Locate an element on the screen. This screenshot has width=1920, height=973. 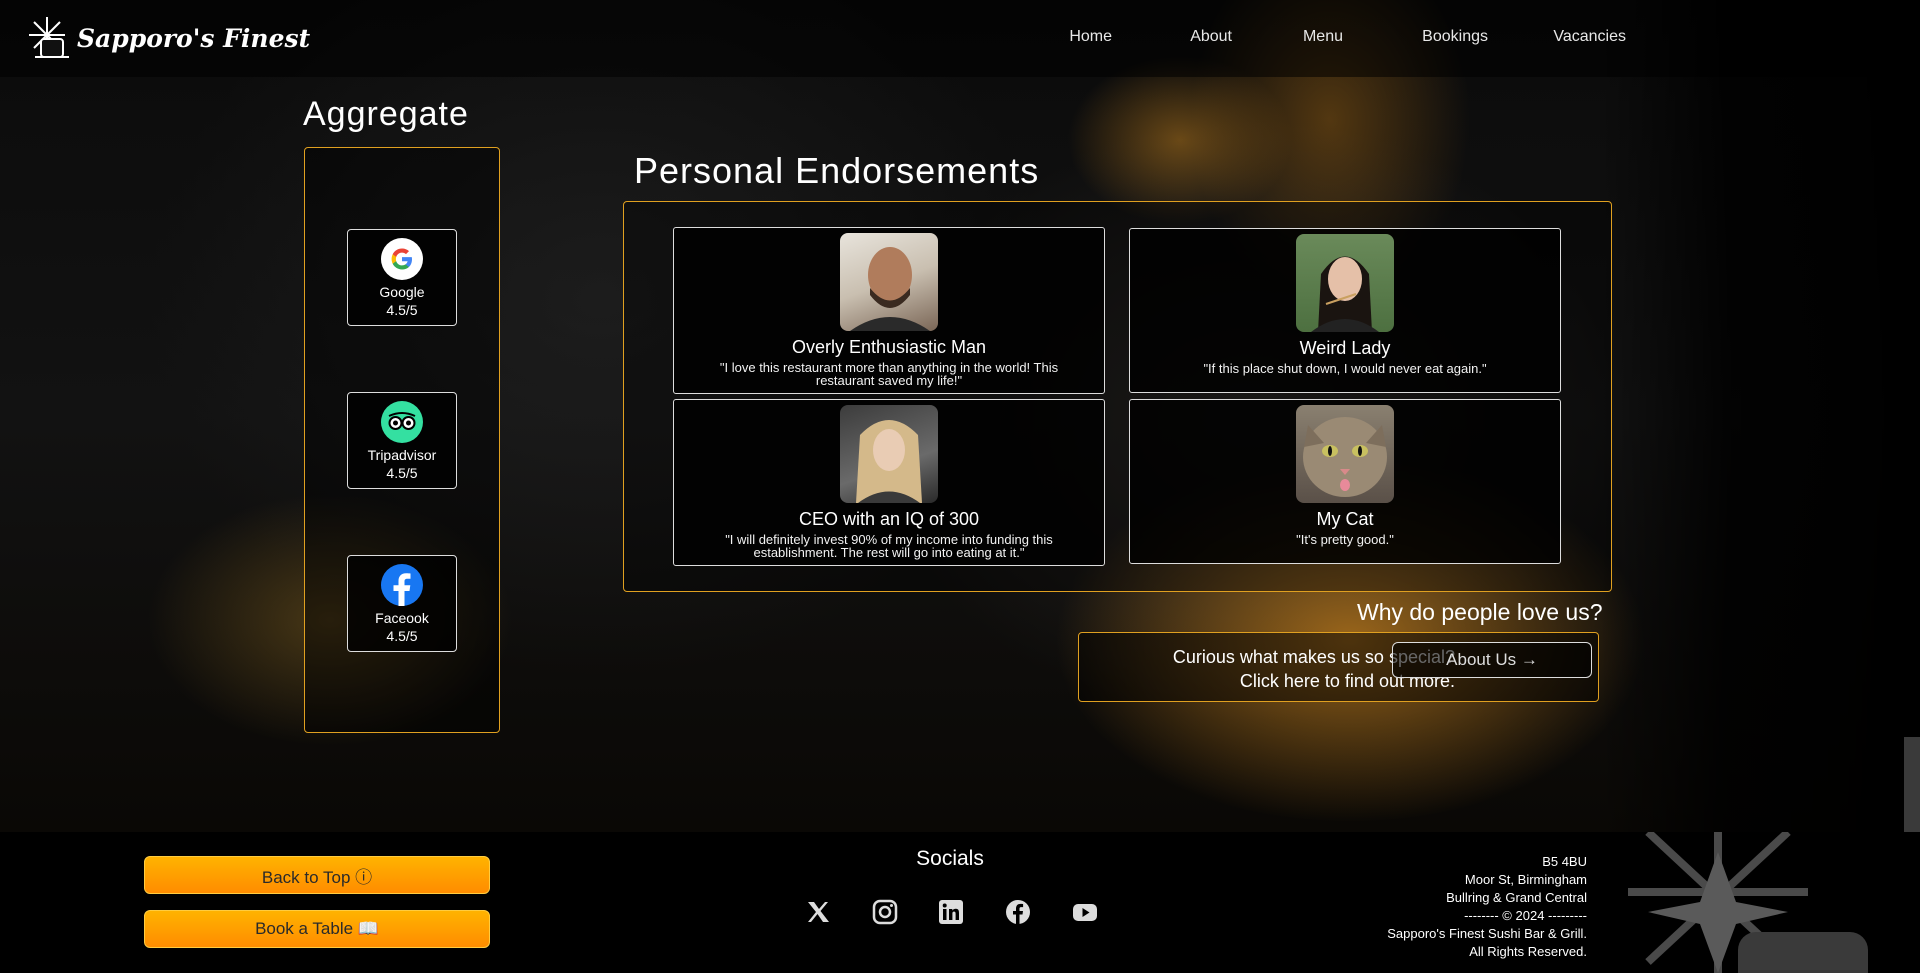
footer-logo-watermark is located at coordinates (1758, 902).